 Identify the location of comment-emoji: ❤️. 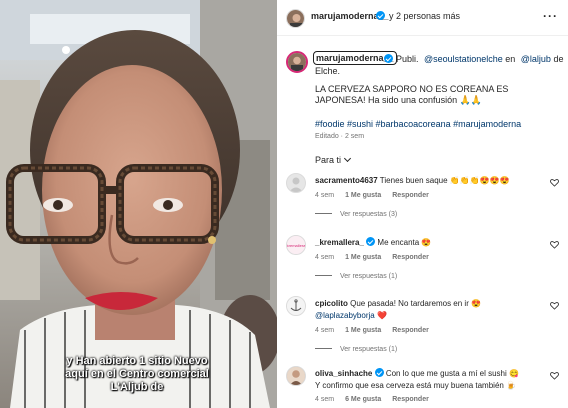
(381, 315).